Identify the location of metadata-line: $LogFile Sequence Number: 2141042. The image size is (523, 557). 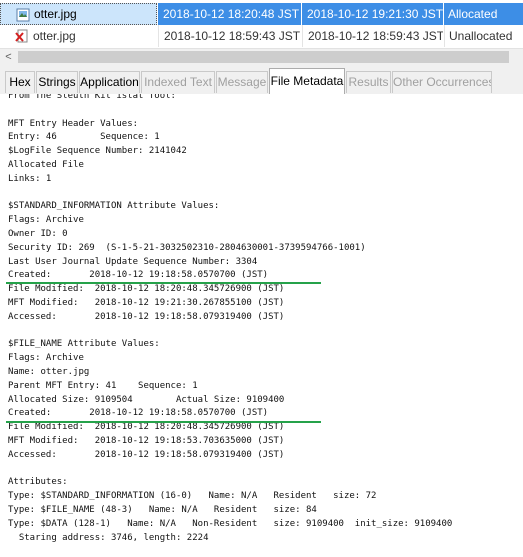
(97, 151).